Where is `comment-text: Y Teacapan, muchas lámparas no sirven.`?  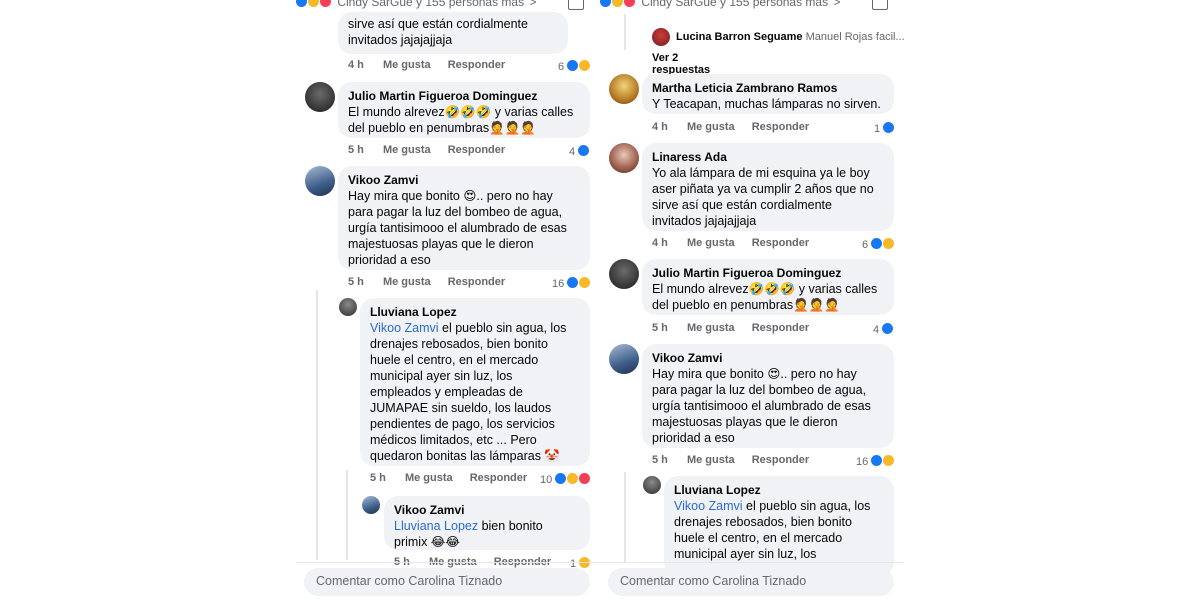
comment-text: Y Teacapan, muchas lámparas no sirven. is located at coordinates (766, 104).